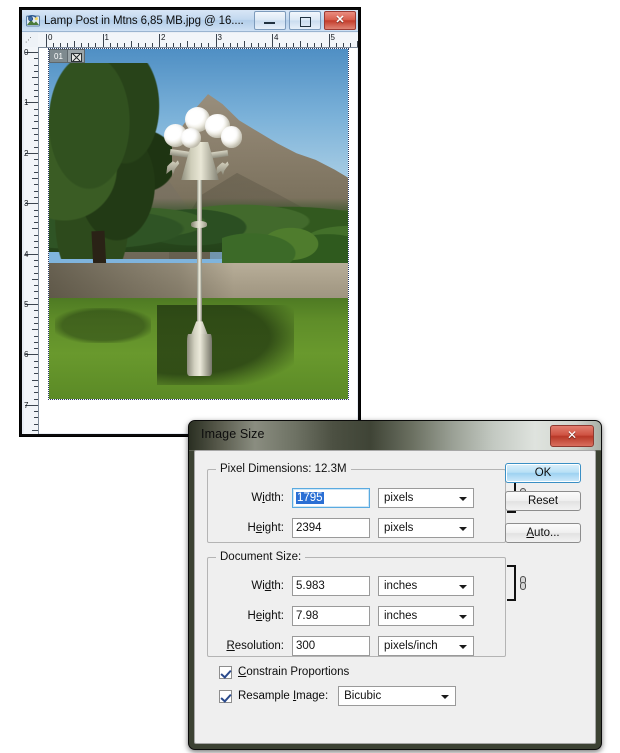  Describe the element at coordinates (426, 528) in the screenshot. I see `pixel-height-unit-select: pixels` at that location.